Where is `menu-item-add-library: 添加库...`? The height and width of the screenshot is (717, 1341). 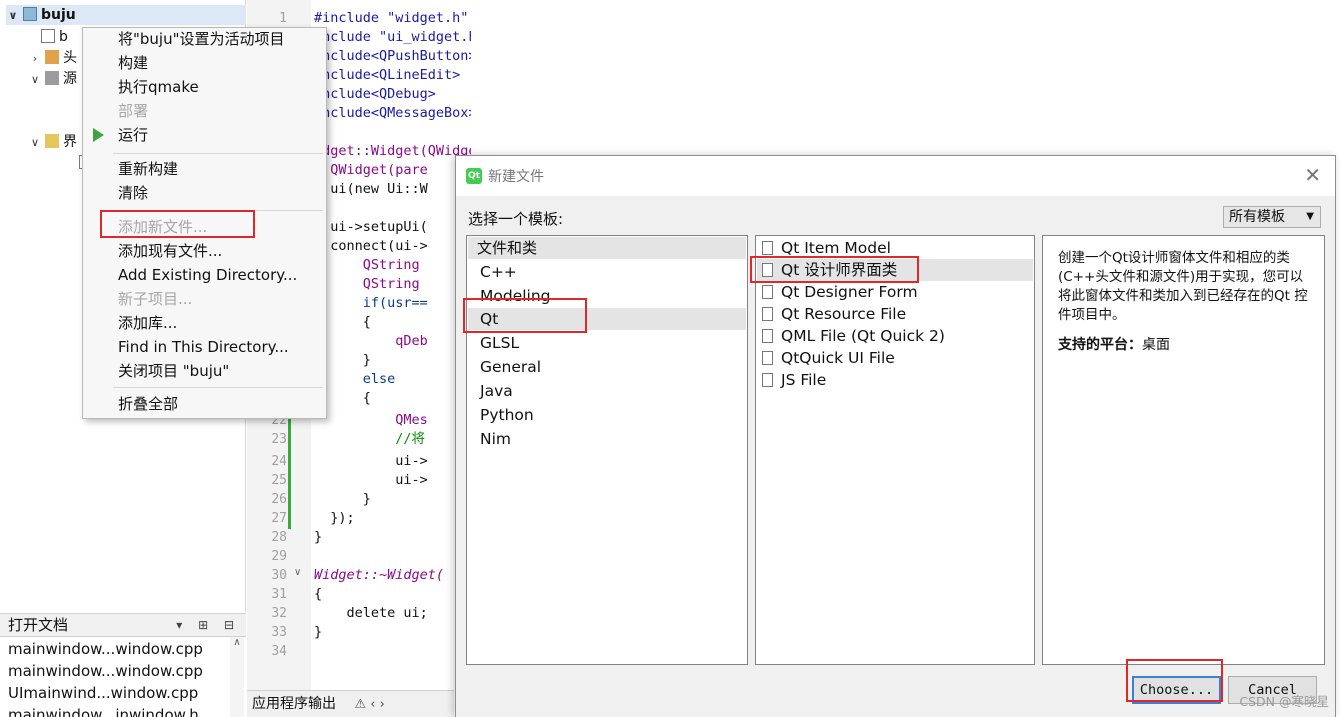
menu-item-add-library: 添加库... is located at coordinates (147, 323).